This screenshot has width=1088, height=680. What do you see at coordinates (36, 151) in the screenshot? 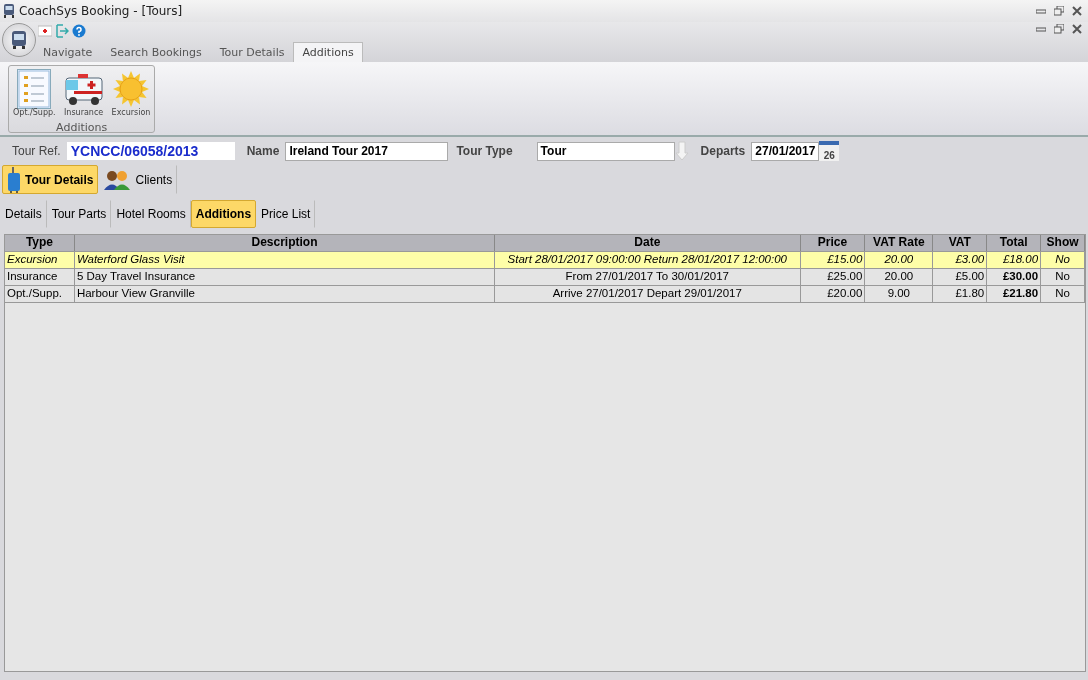
I see `field-label: Tour Ref.` at bounding box center [36, 151].